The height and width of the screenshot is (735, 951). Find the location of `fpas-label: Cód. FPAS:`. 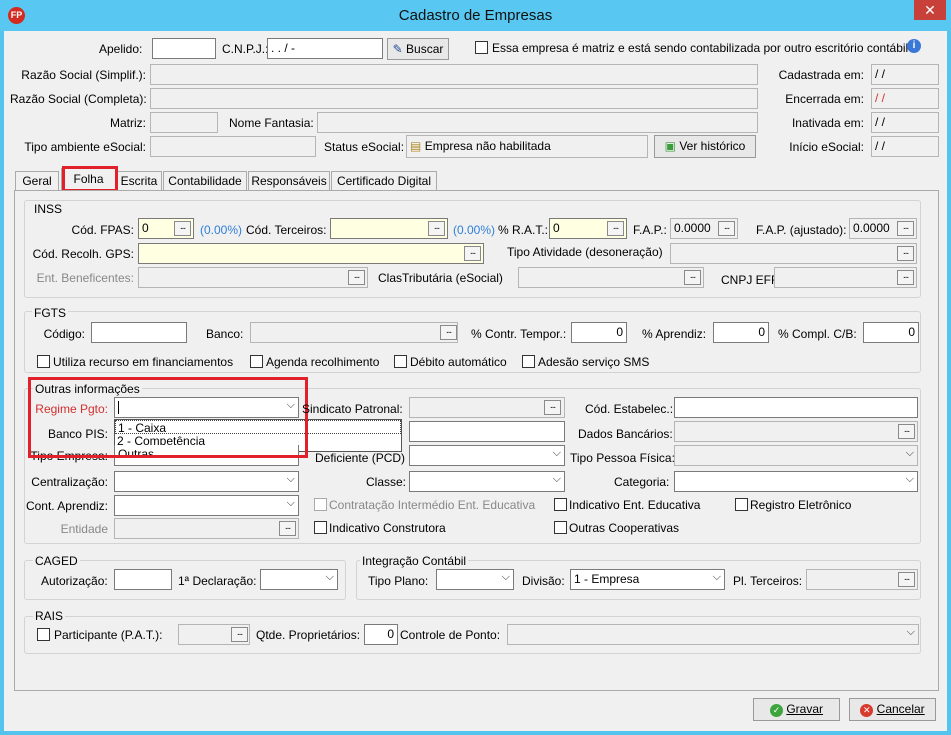

fpas-label: Cód. FPAS: is located at coordinates (102, 230).